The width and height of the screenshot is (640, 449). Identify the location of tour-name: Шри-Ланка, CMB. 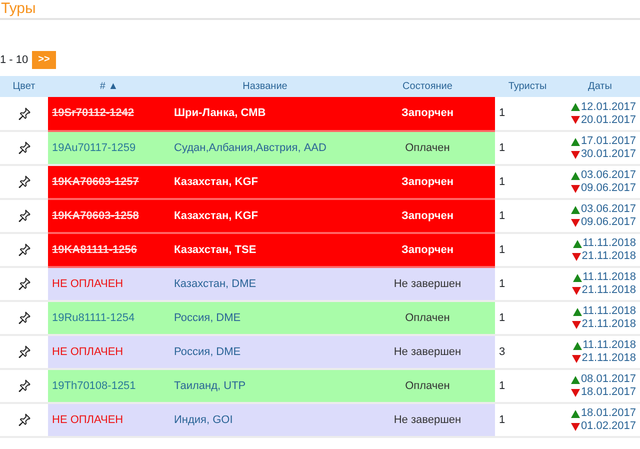
(220, 113).